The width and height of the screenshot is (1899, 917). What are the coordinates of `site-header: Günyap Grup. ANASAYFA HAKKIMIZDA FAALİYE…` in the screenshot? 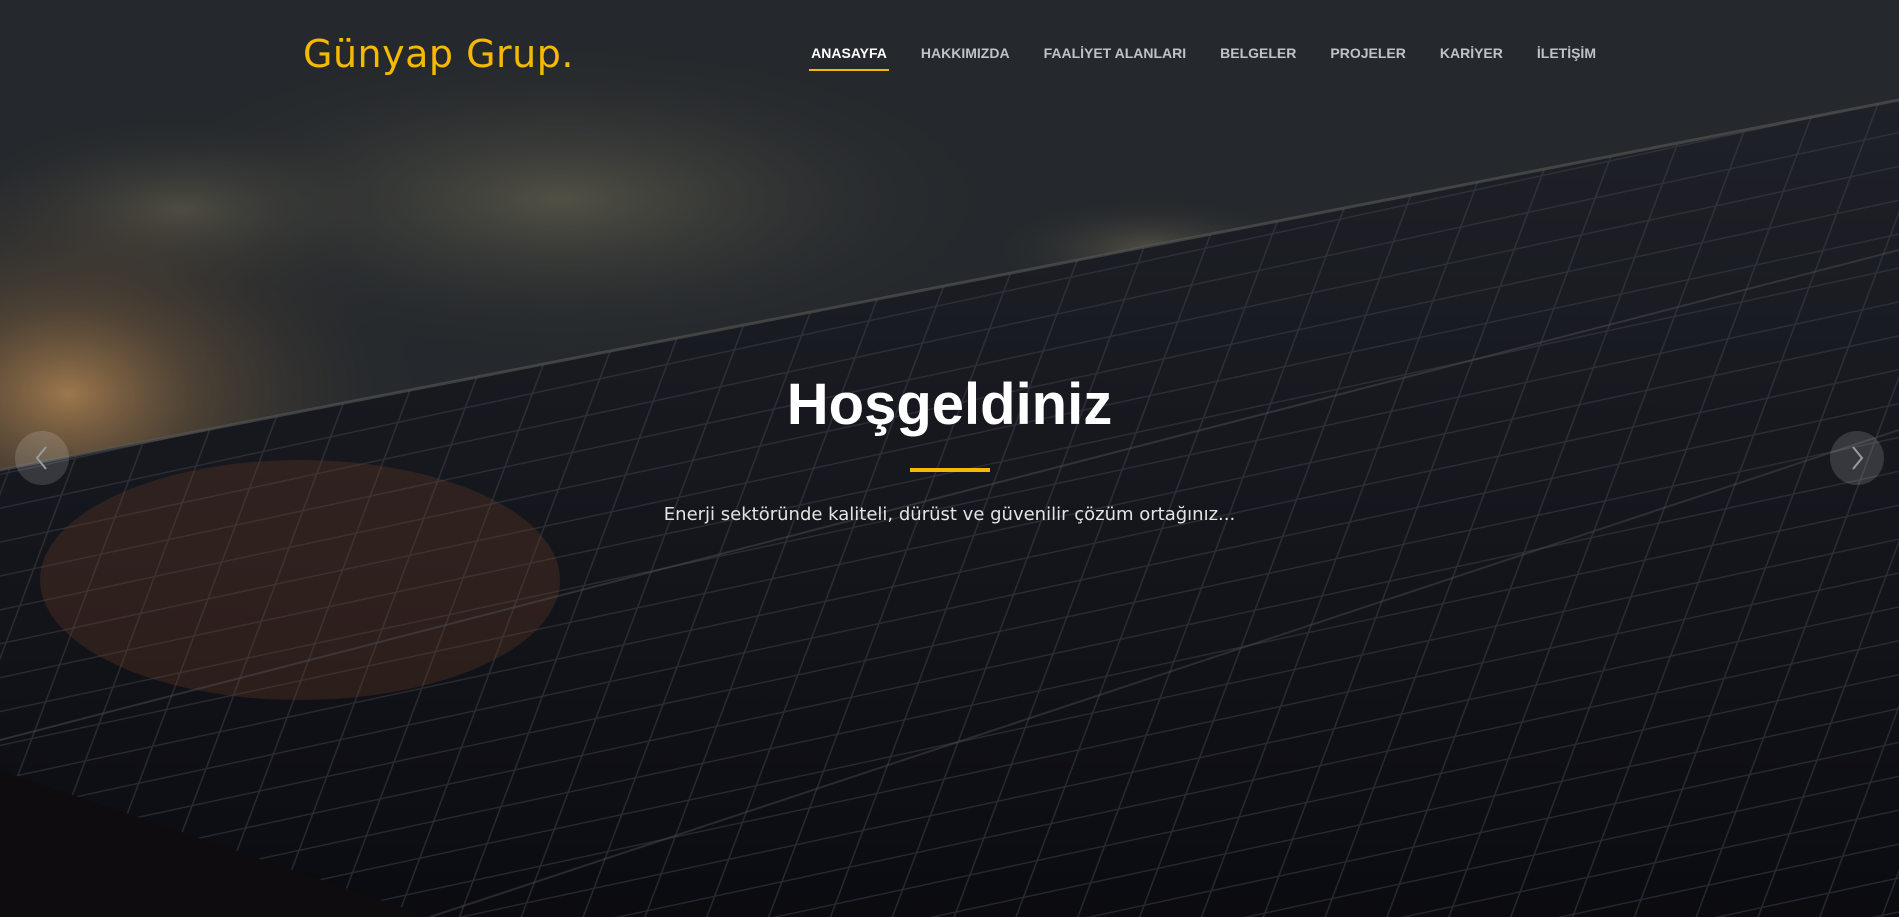 It's located at (949, 55).